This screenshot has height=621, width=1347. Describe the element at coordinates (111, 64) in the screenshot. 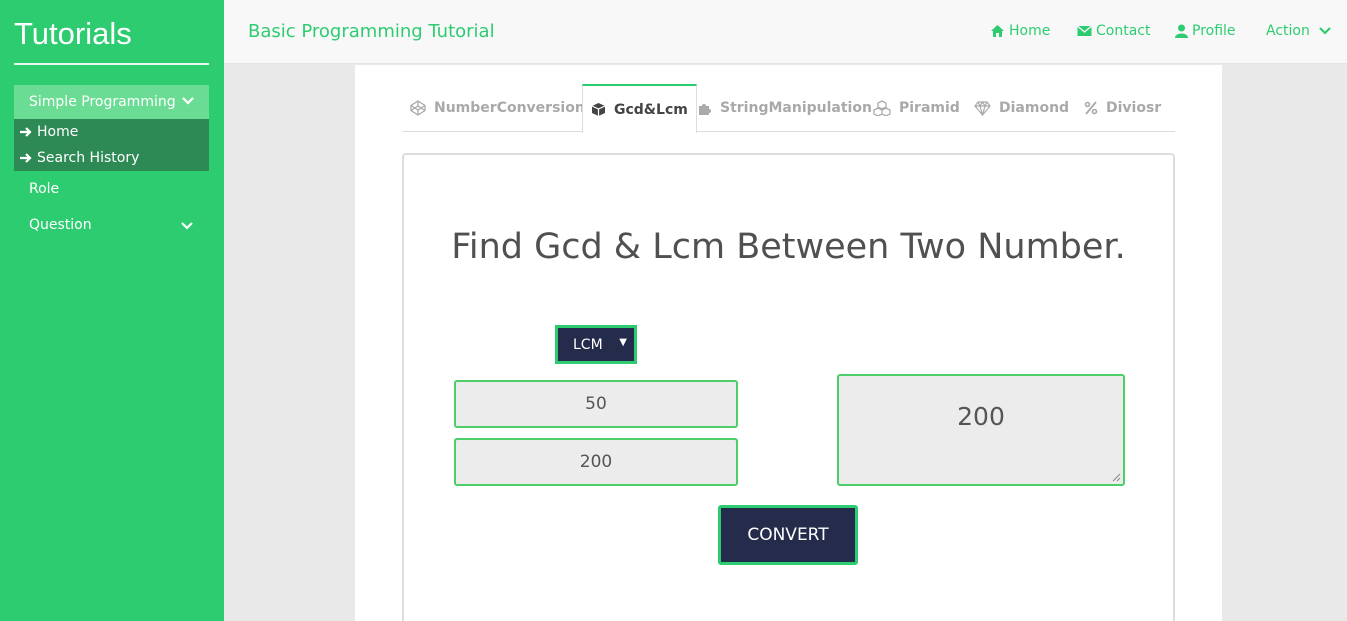

I see `brand-divider` at that location.